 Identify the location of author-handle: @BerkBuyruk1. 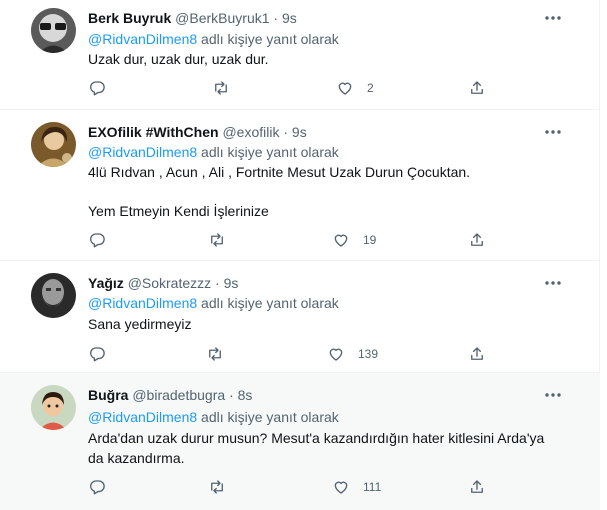
(222, 18).